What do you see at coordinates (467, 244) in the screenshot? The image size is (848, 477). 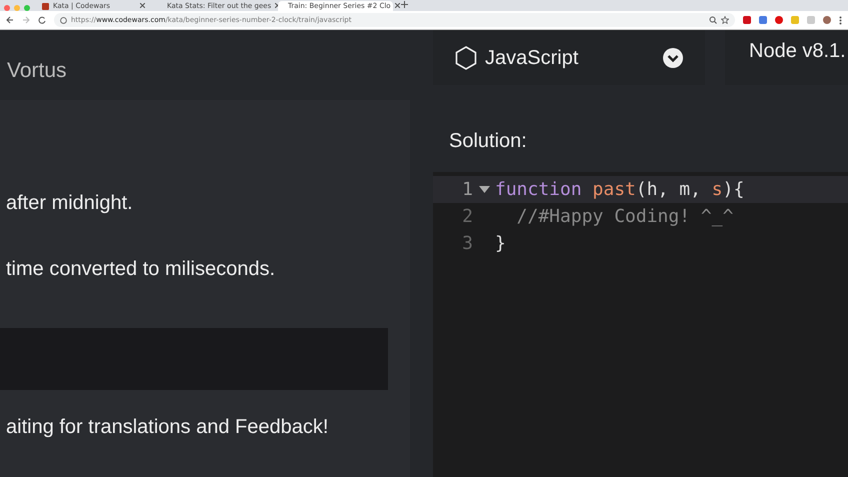 I see `line-number: 3` at bounding box center [467, 244].